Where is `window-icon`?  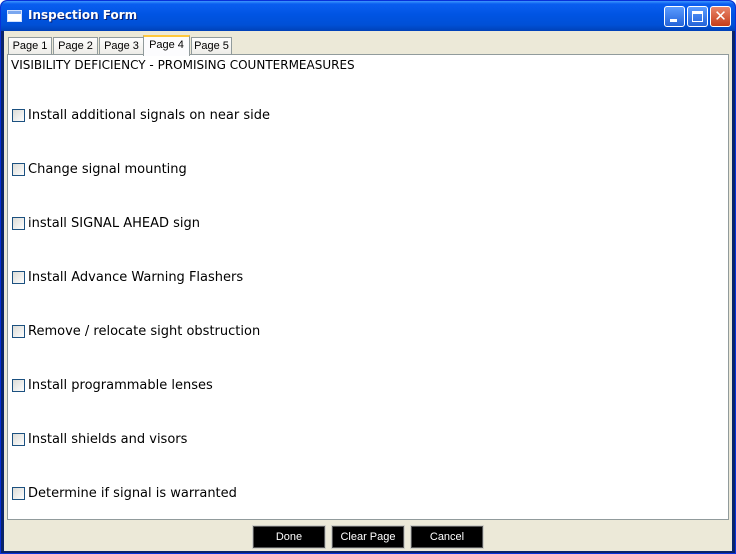
window-icon is located at coordinates (14, 16).